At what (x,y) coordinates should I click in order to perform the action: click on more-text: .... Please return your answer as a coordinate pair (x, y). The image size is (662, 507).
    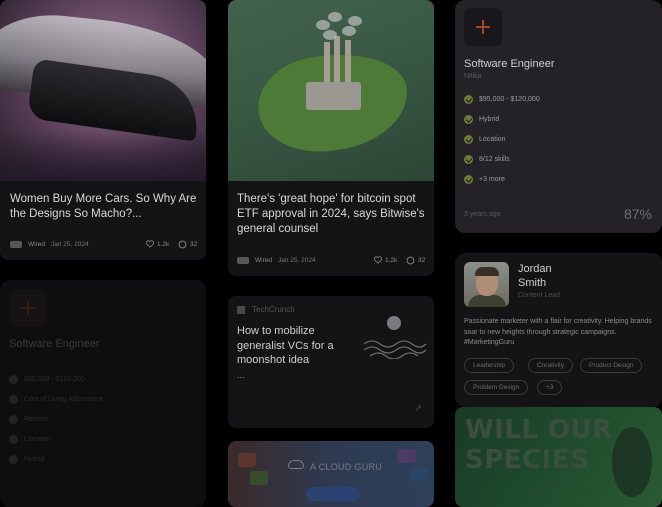
    Looking at the image, I should click on (241, 375).